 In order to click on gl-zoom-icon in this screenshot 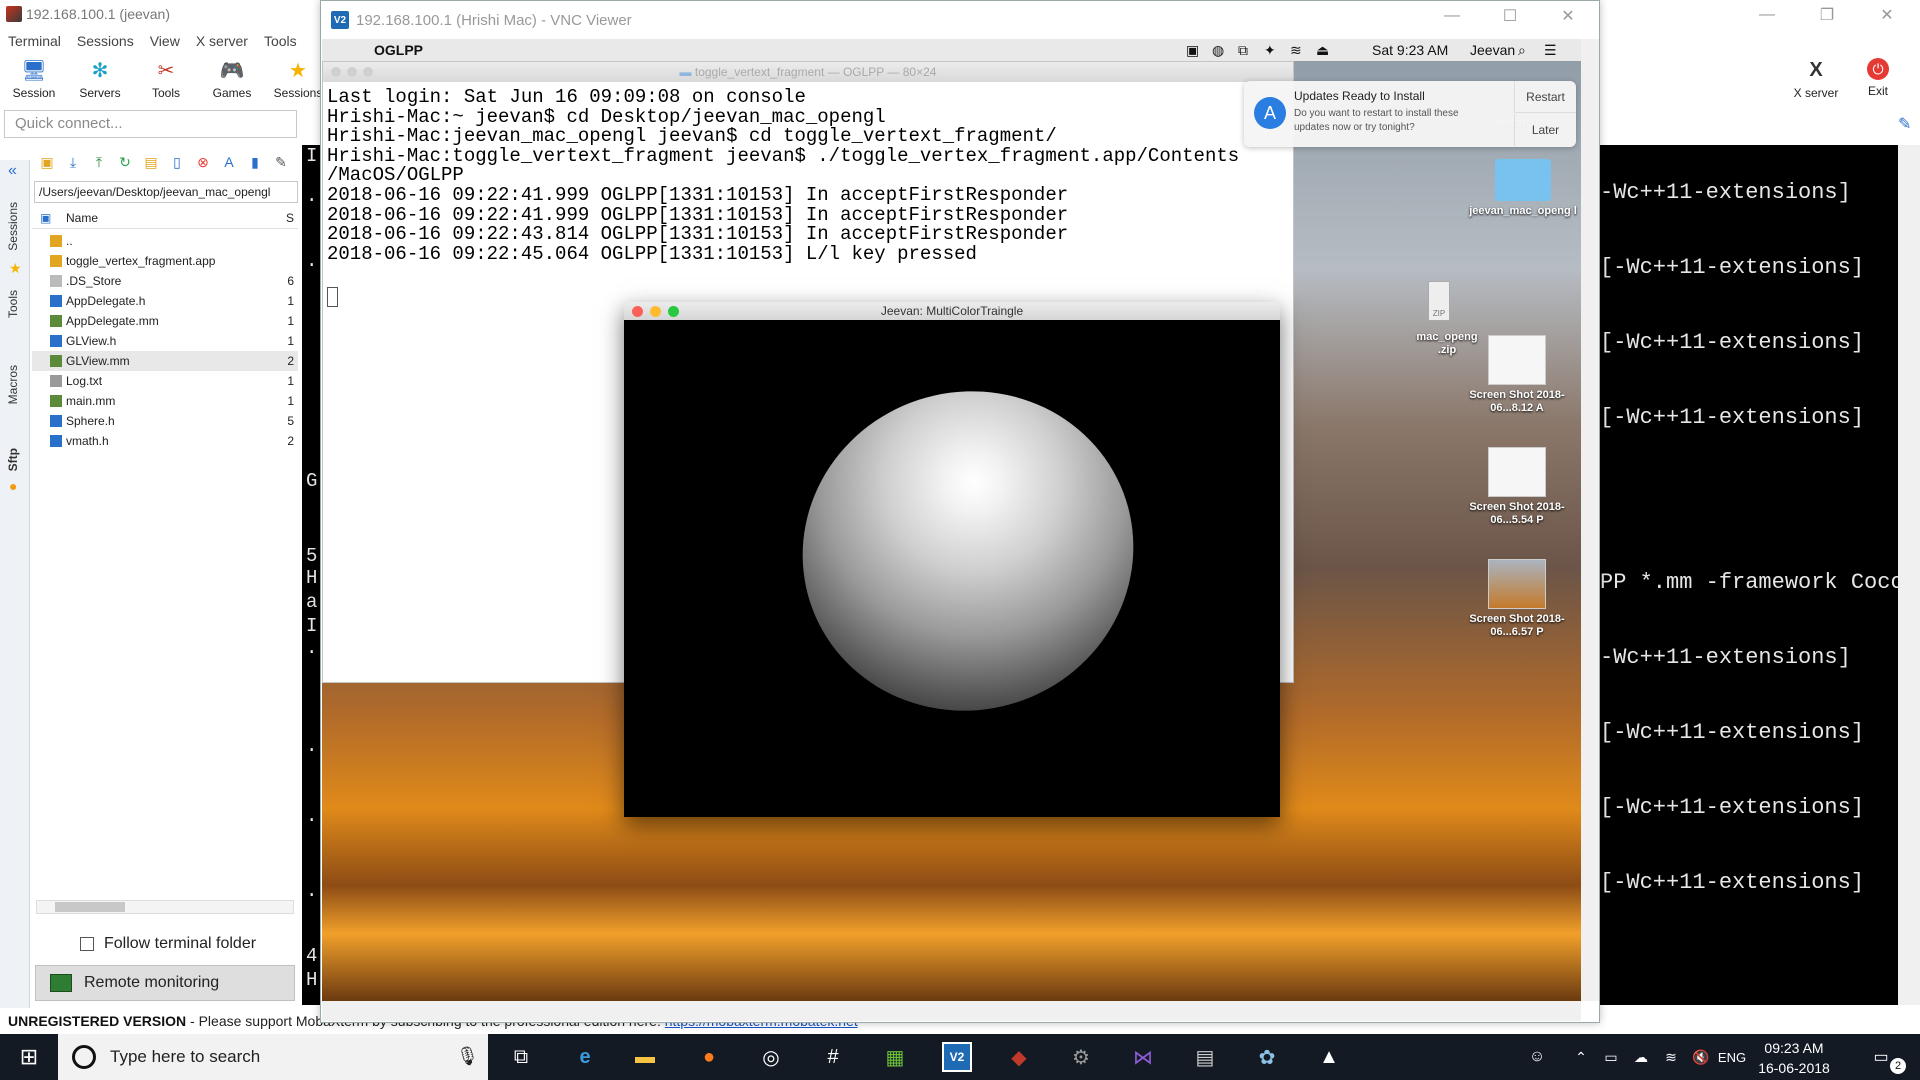, I will do `click(673, 311)`.